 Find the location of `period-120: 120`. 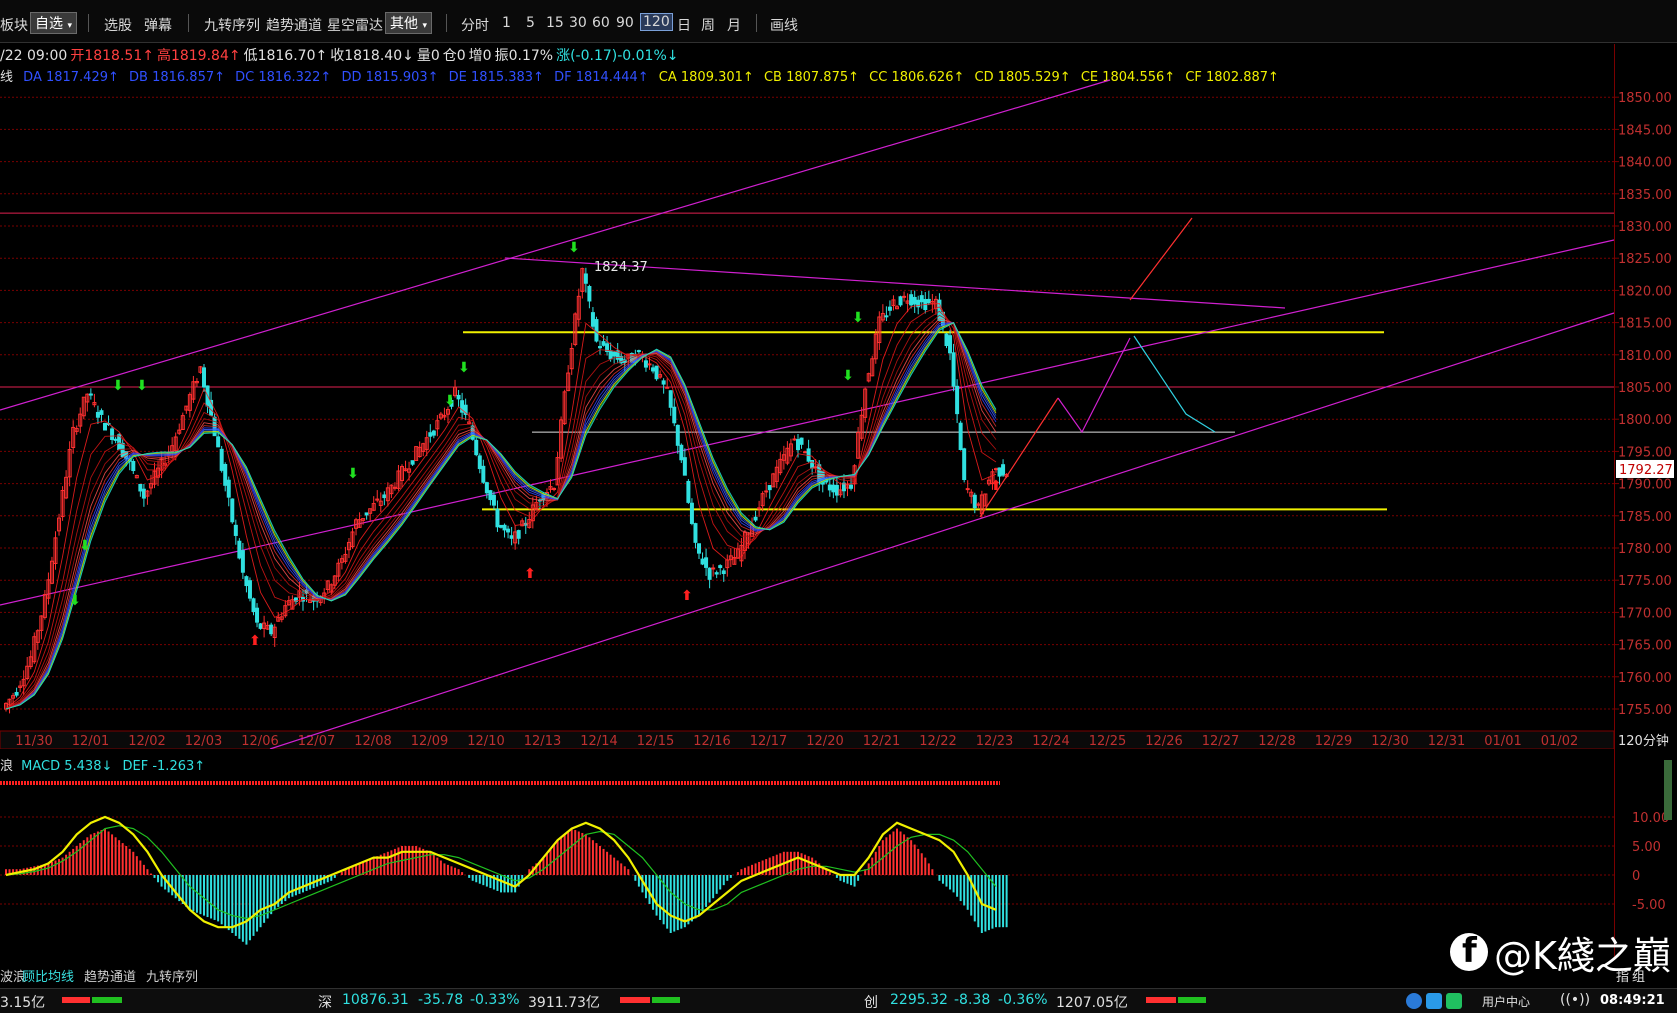

period-120: 120 is located at coordinates (656, 22).